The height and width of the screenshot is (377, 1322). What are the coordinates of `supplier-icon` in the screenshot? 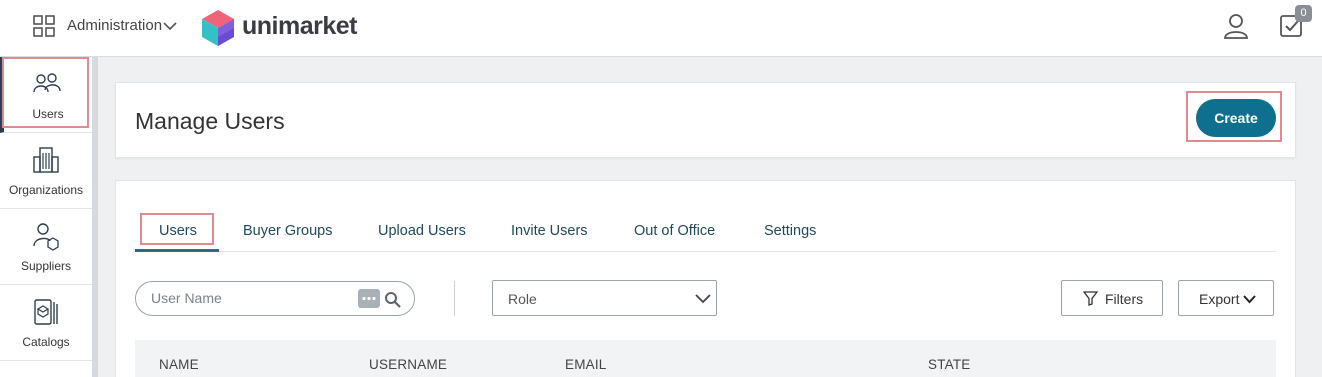 It's located at (46, 237).